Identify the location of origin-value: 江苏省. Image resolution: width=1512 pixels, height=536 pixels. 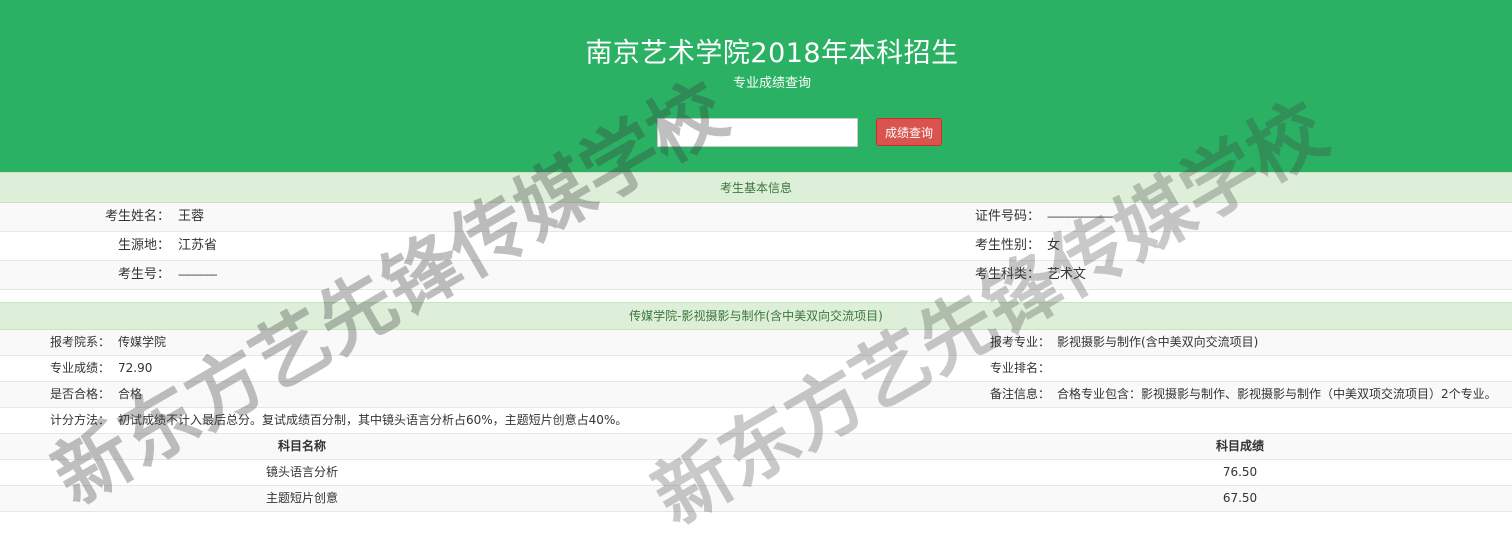
(198, 245).